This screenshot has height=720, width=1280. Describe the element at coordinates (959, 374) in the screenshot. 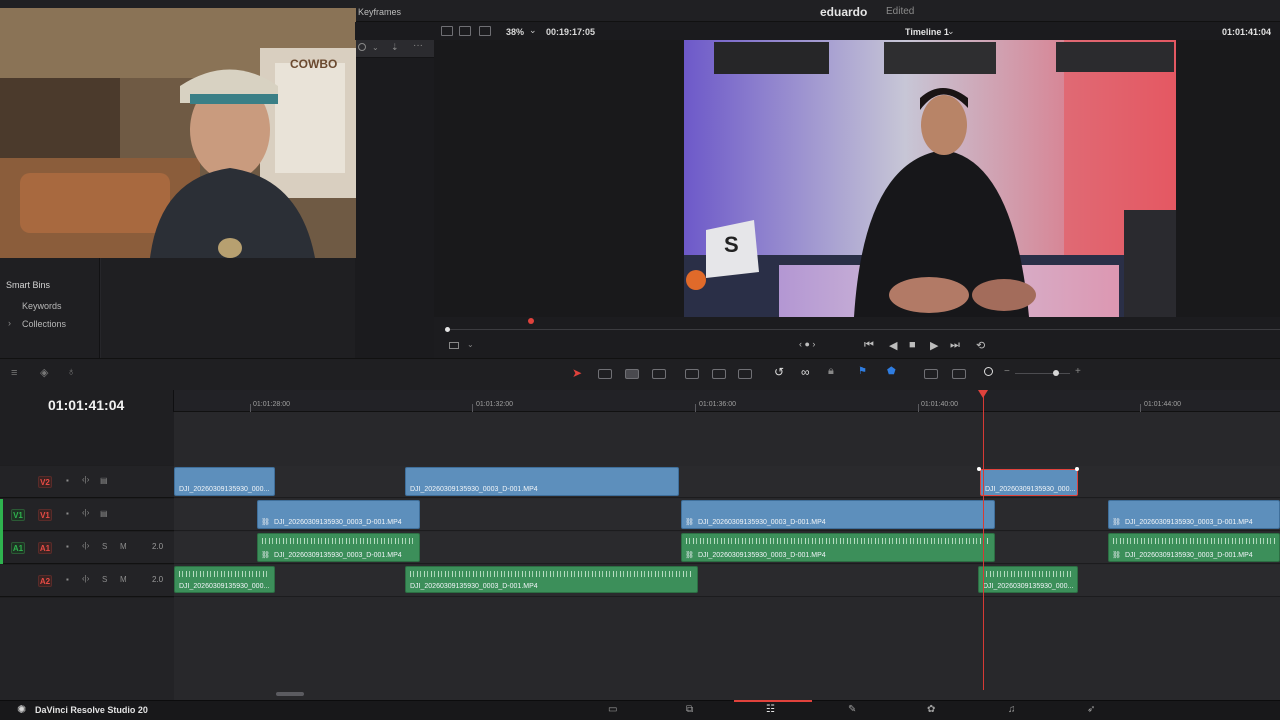

I see `zoom-detail-icon` at that location.